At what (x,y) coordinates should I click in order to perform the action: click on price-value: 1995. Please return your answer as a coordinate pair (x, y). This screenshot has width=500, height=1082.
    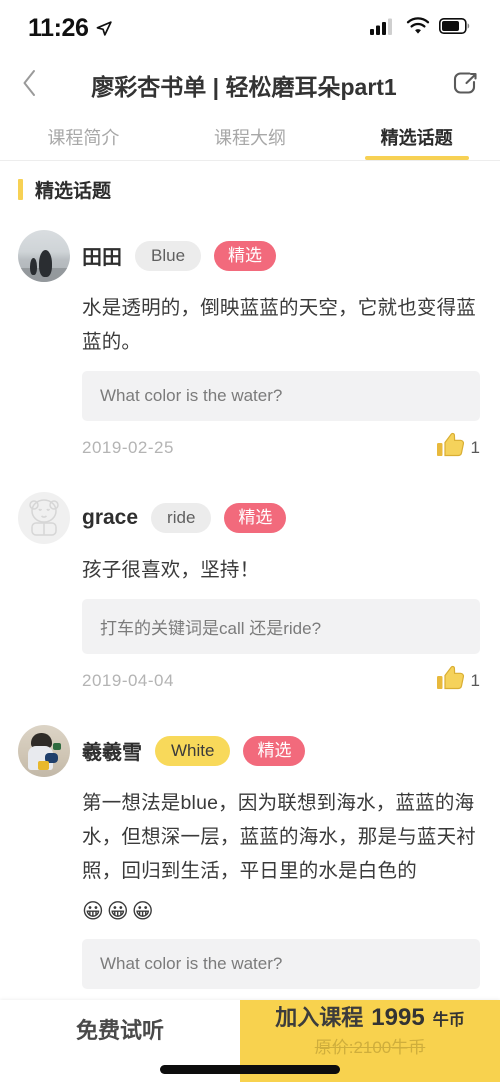
    Looking at the image, I should click on (398, 1017).